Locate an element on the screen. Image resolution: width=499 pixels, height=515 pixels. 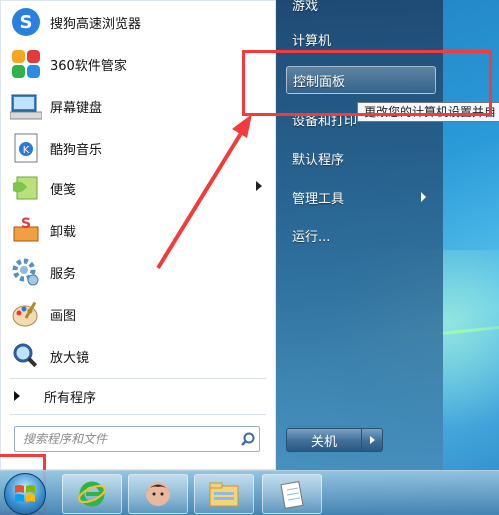
taskbar-explorer-button is located at coordinates (224, 494).